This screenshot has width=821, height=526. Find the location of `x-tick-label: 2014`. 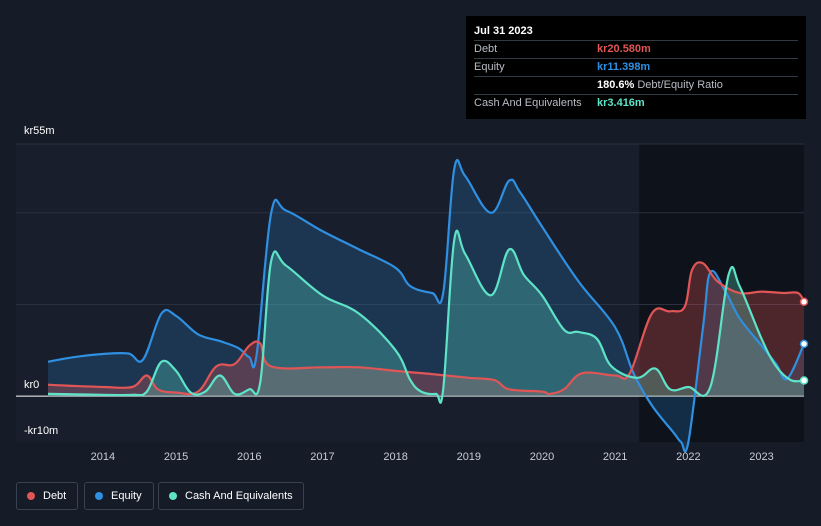

x-tick-label: 2014 is located at coordinates (103, 457).